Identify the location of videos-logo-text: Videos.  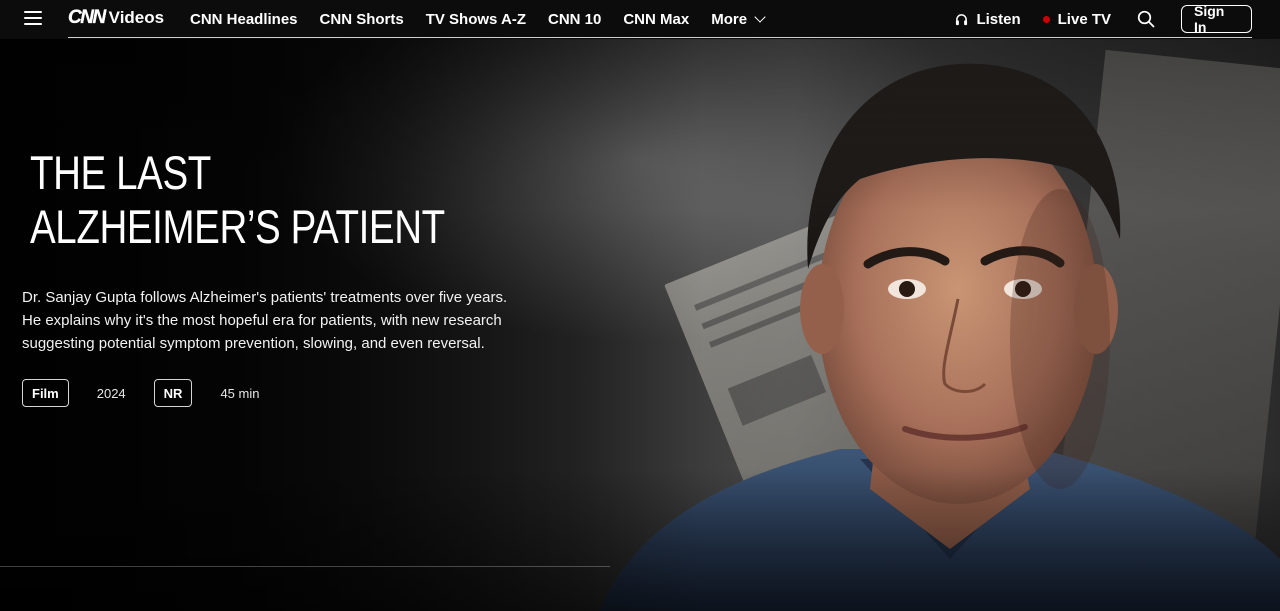
(136, 17).